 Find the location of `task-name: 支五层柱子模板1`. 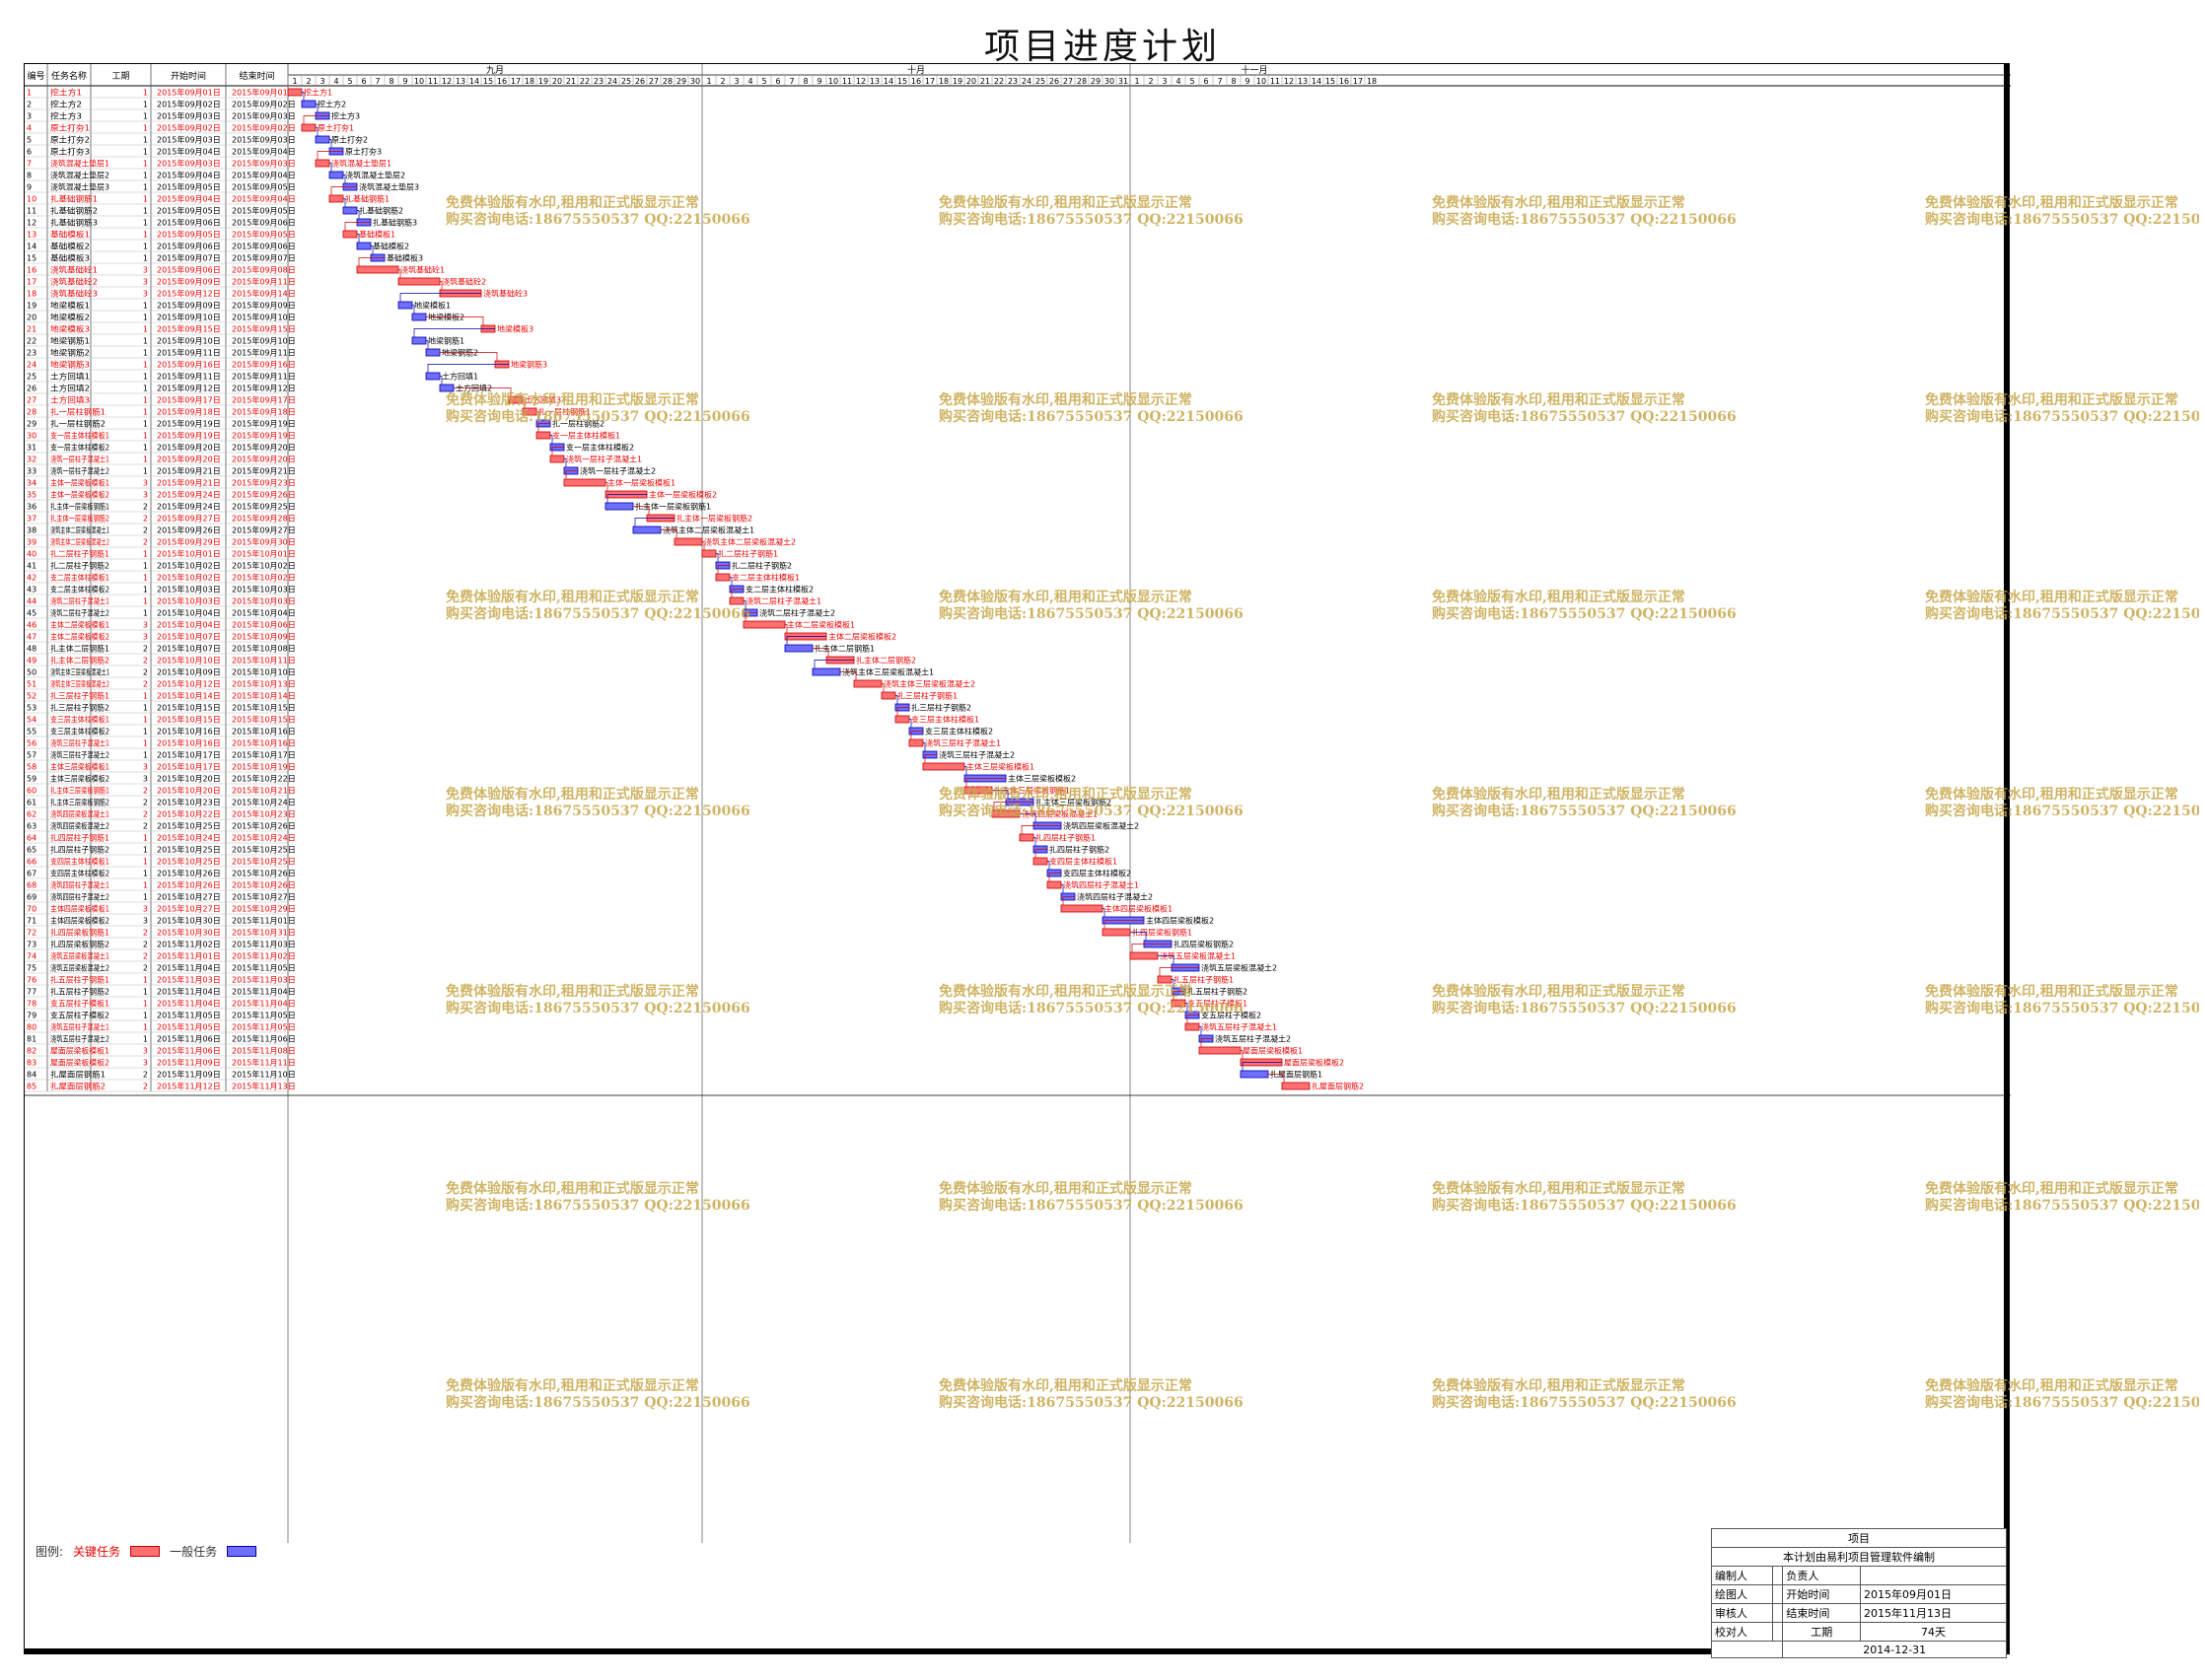

task-name: 支五层柱子模板1 is located at coordinates (79, 1004).